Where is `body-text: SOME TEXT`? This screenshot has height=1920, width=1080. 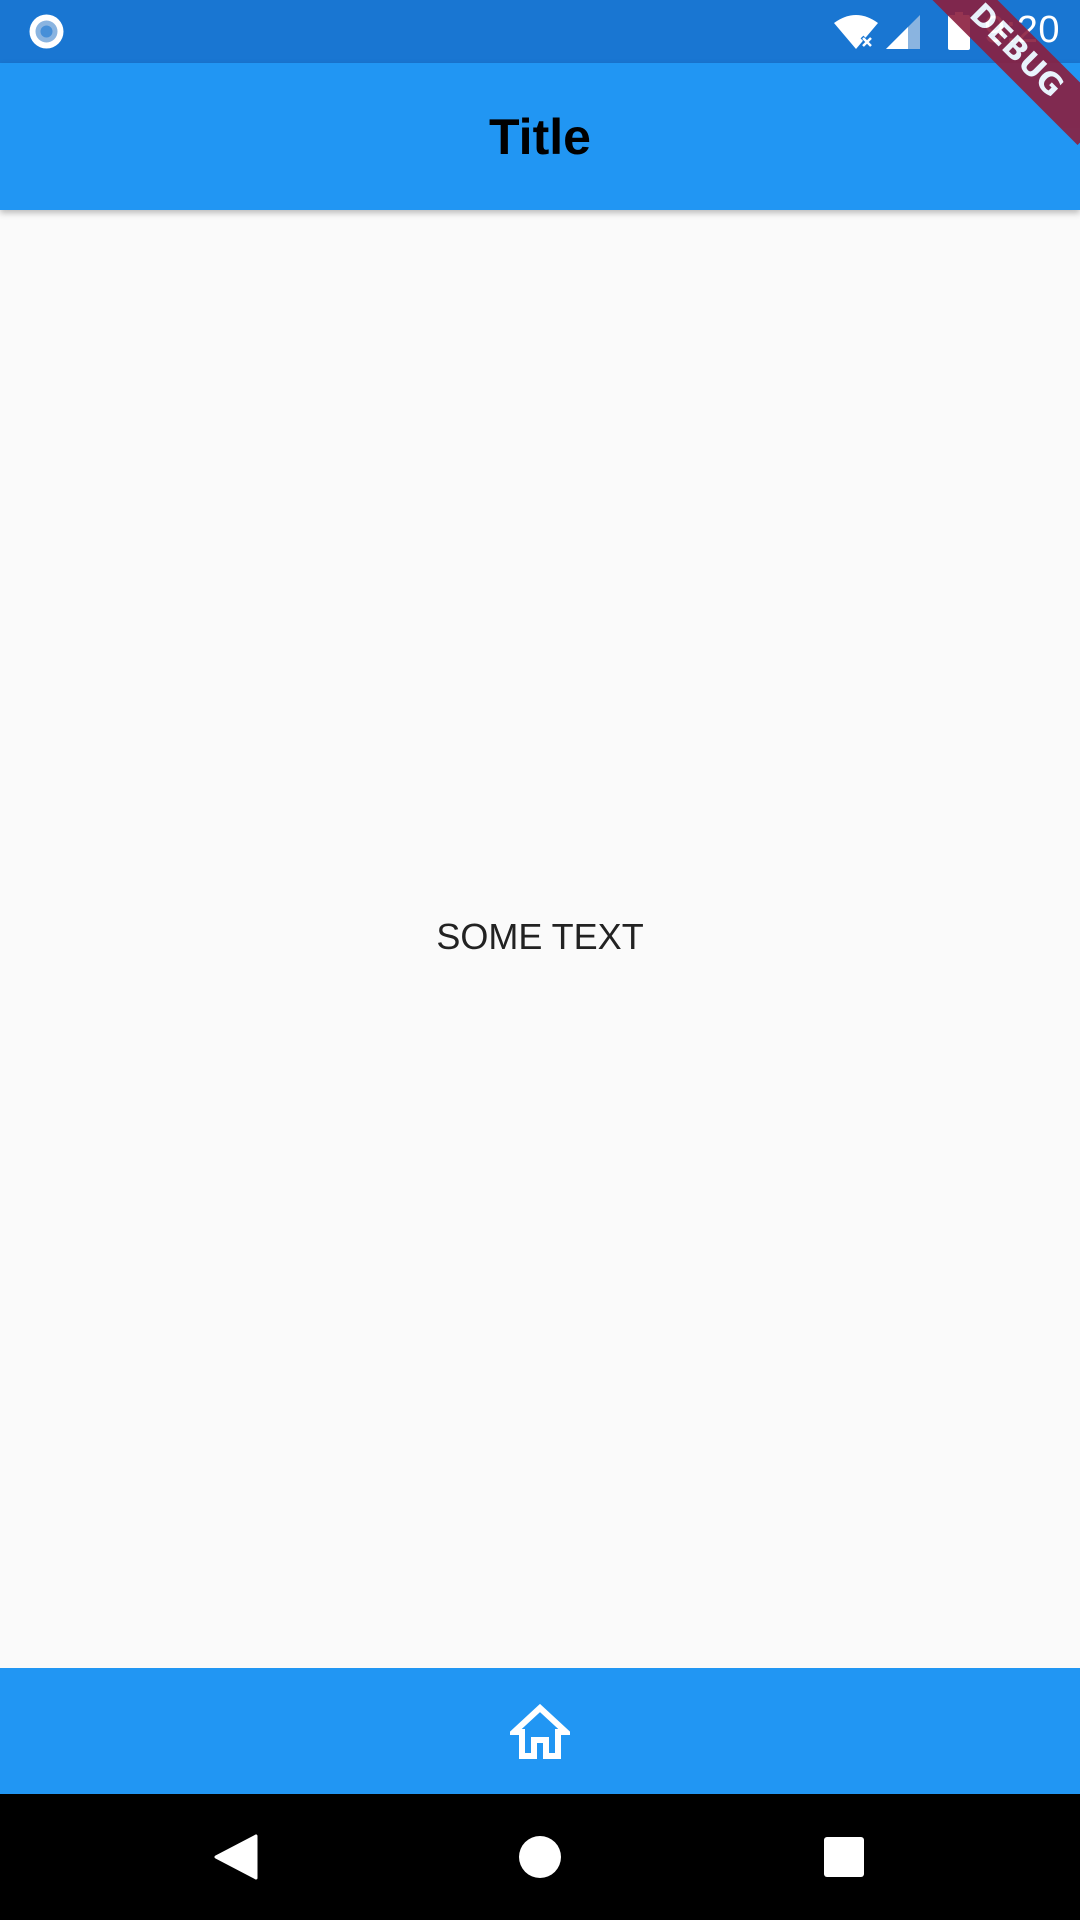 body-text: SOME TEXT is located at coordinates (540, 936).